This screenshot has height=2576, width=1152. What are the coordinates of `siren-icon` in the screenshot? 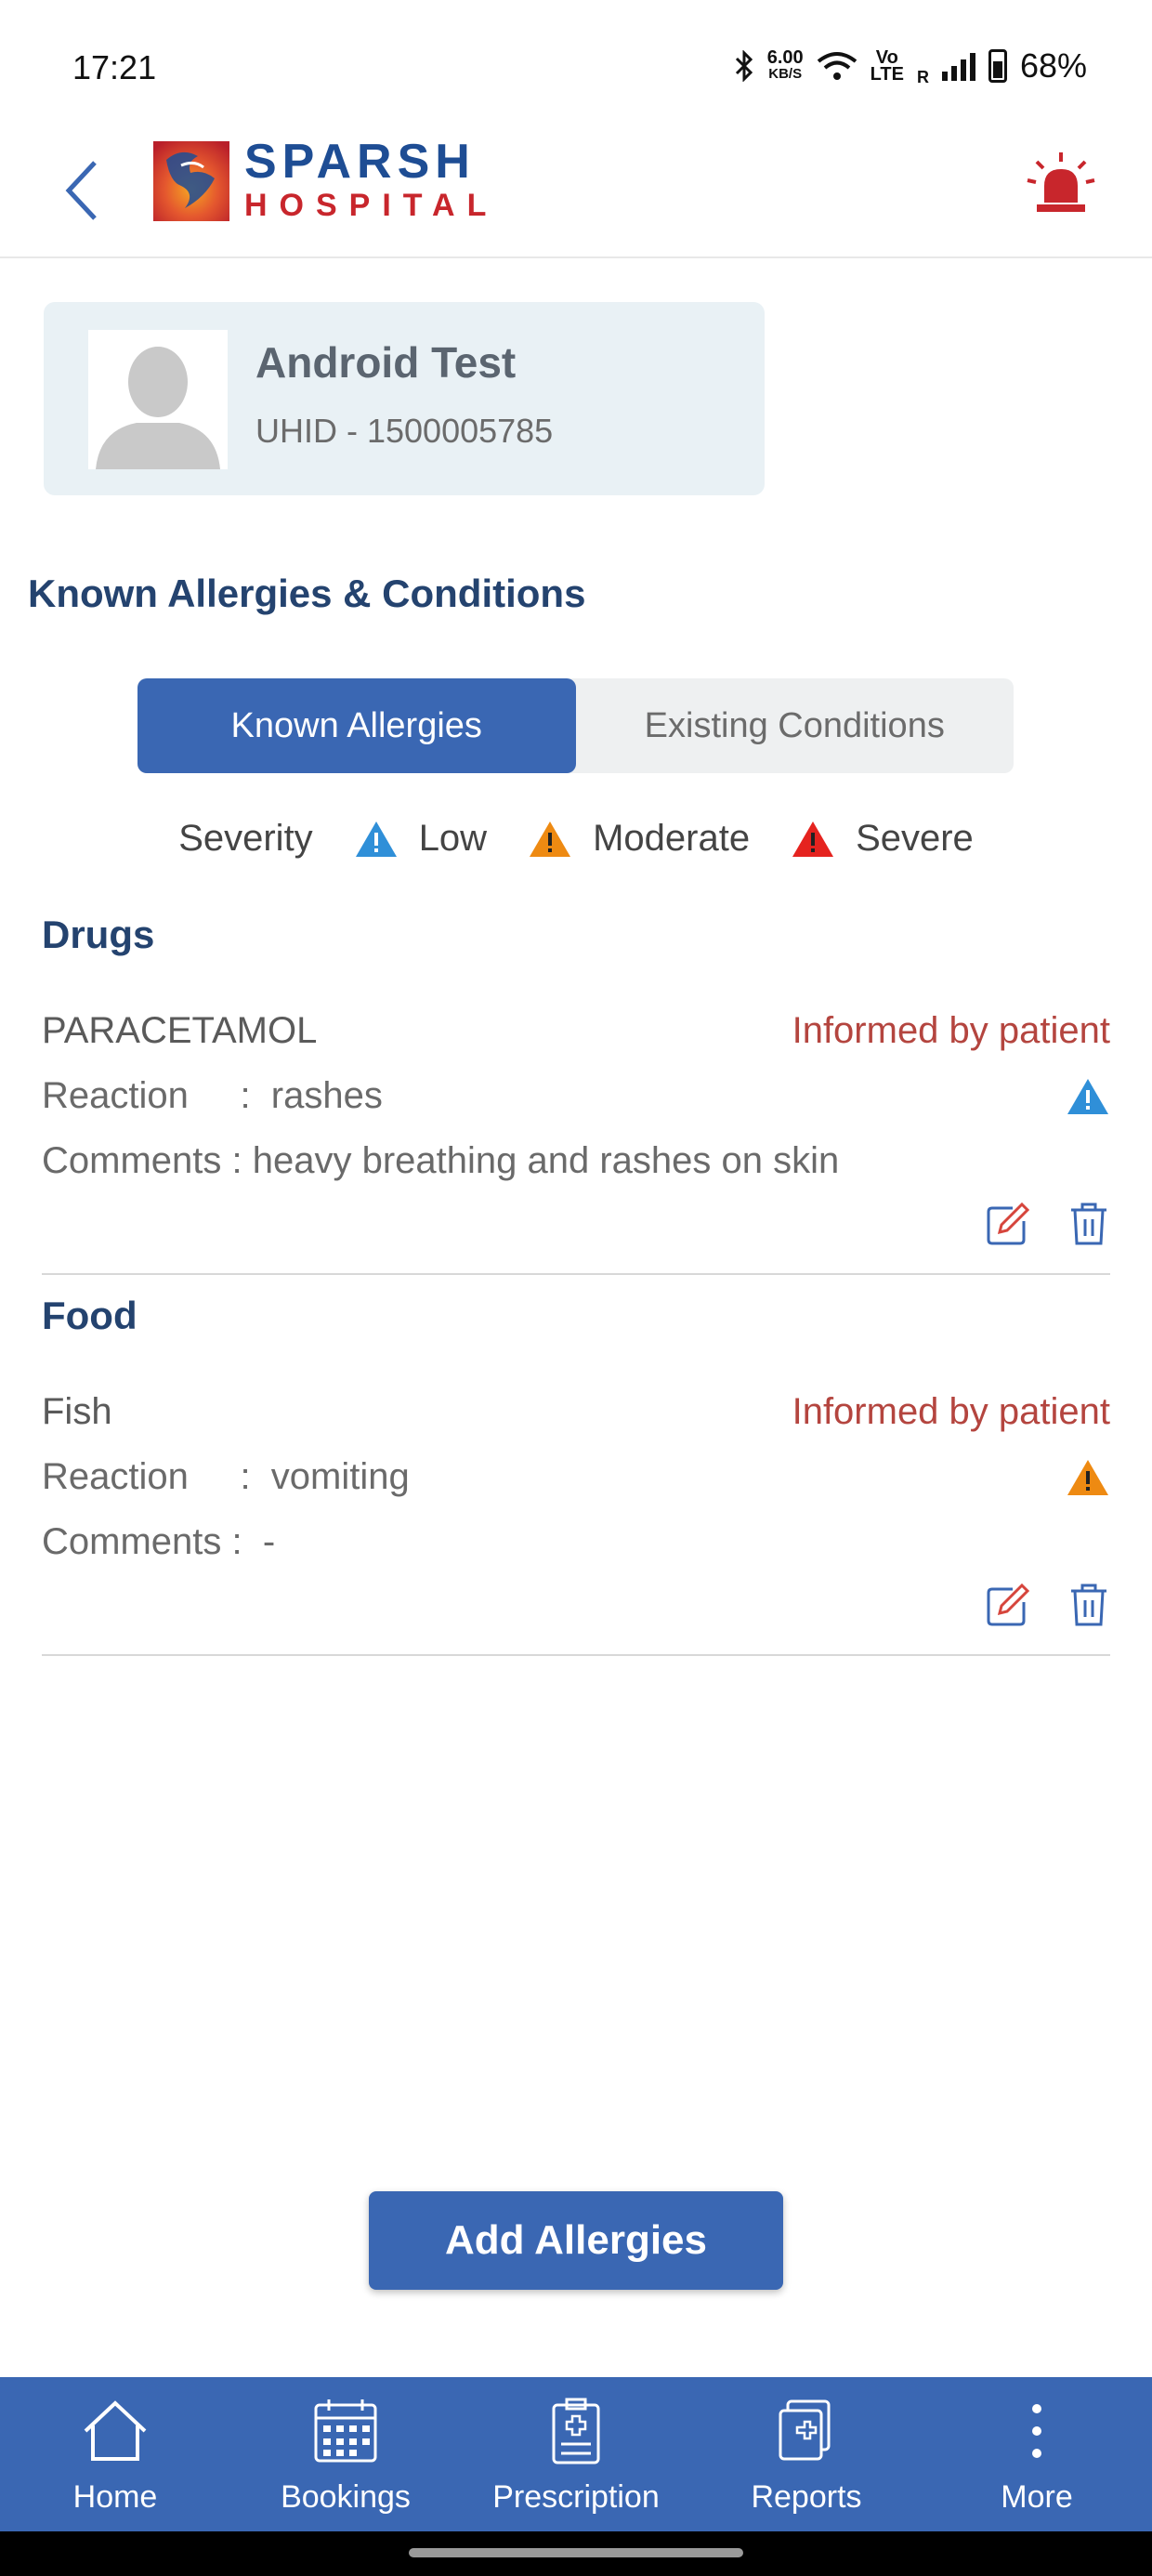 It's located at (1061, 182).